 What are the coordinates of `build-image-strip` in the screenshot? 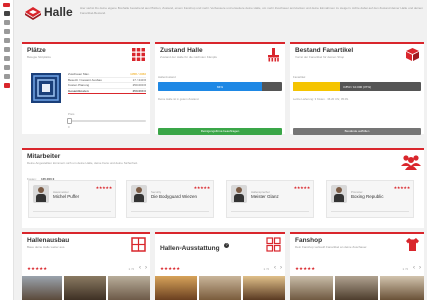 It's located at (86, 288).